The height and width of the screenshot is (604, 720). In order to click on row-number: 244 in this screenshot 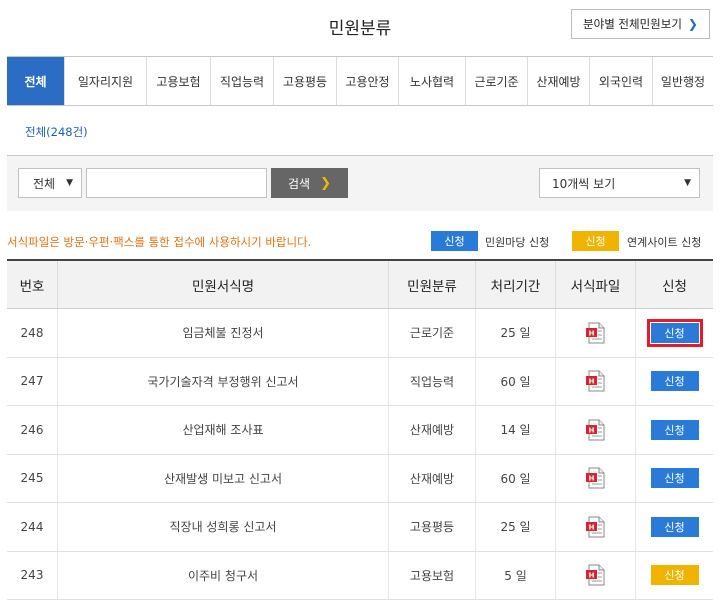, I will do `click(32, 526)`.